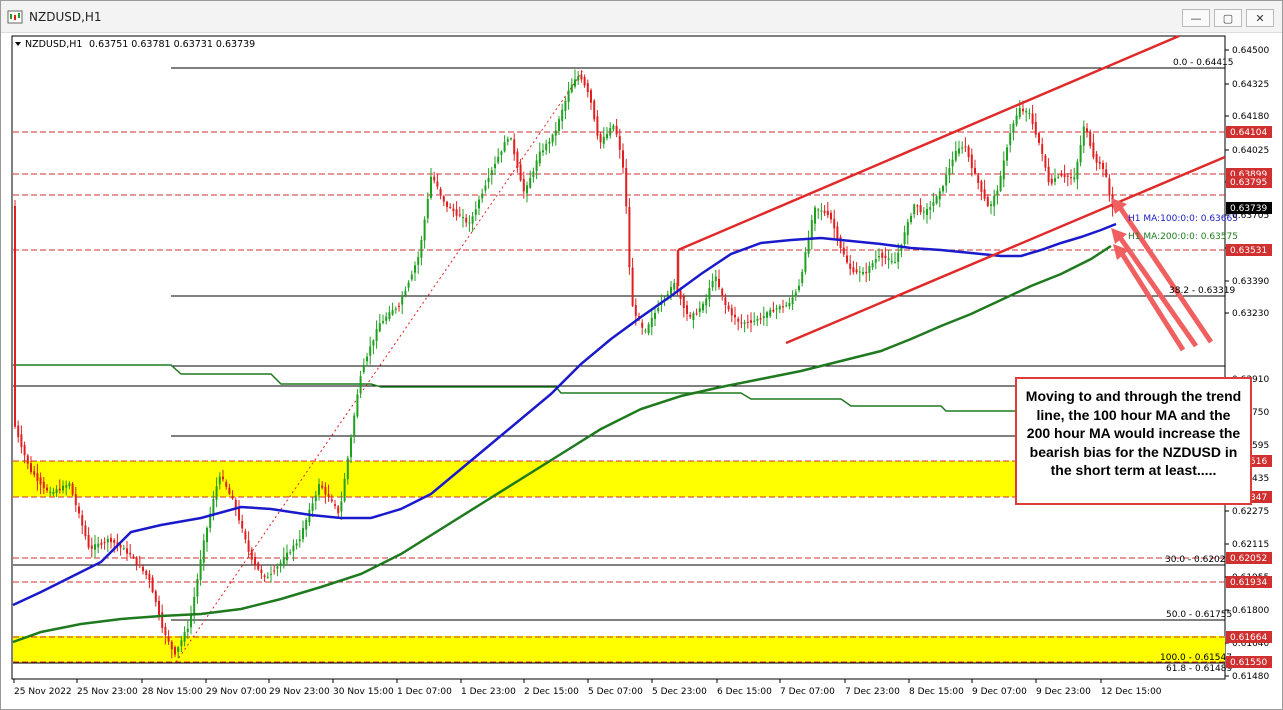 The image size is (1283, 710). What do you see at coordinates (936, 692) in the screenshot?
I see `time-tick-label: 8 Dec 15:00` at bounding box center [936, 692].